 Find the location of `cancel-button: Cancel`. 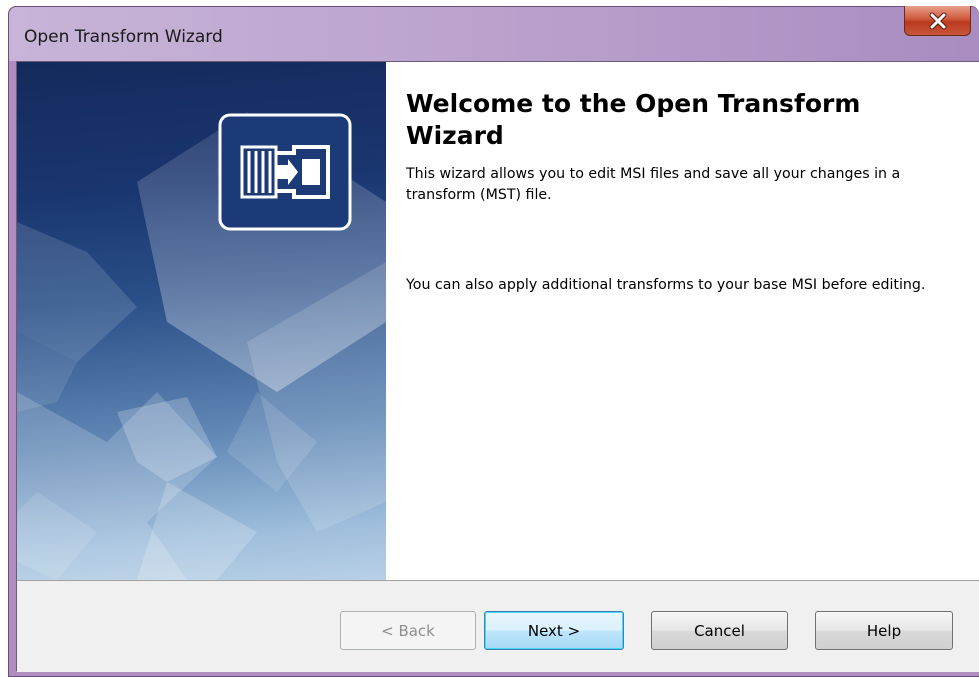

cancel-button: Cancel is located at coordinates (719, 630).